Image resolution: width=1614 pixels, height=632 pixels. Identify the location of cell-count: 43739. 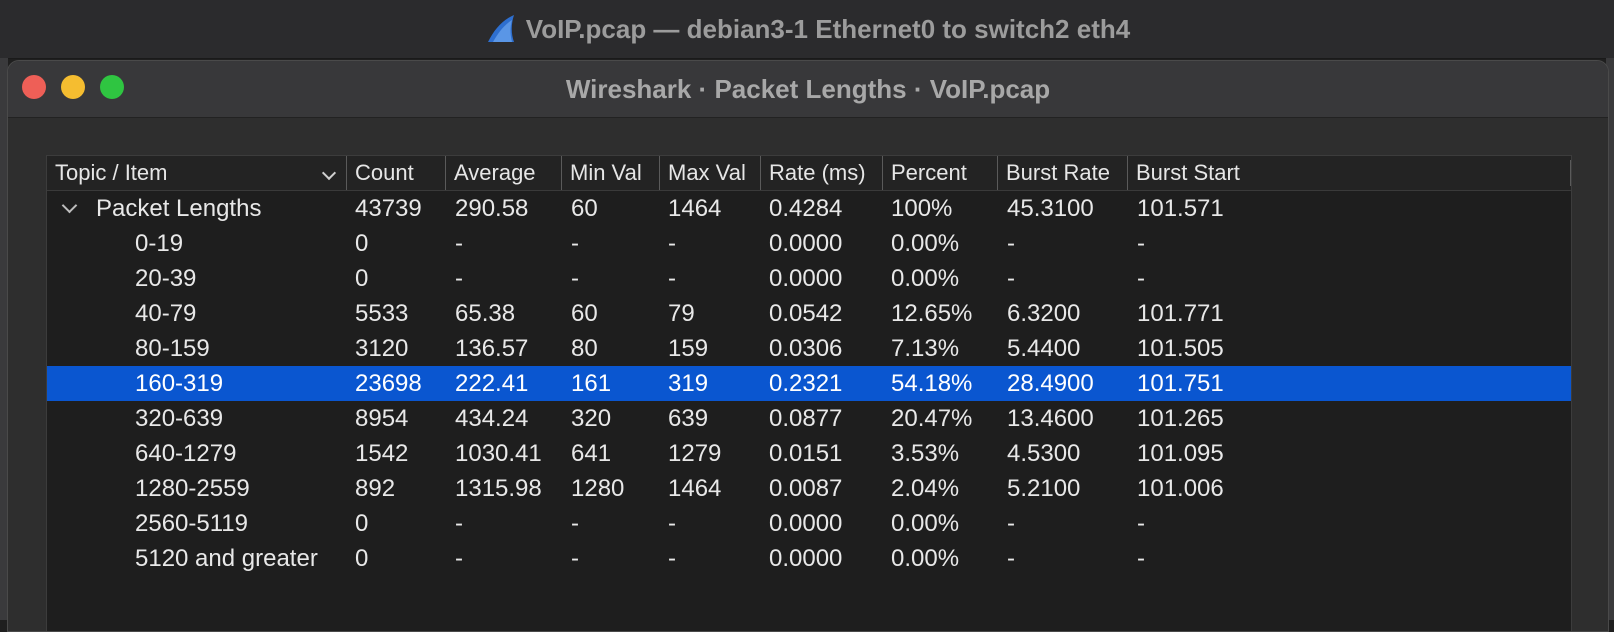
(388, 208).